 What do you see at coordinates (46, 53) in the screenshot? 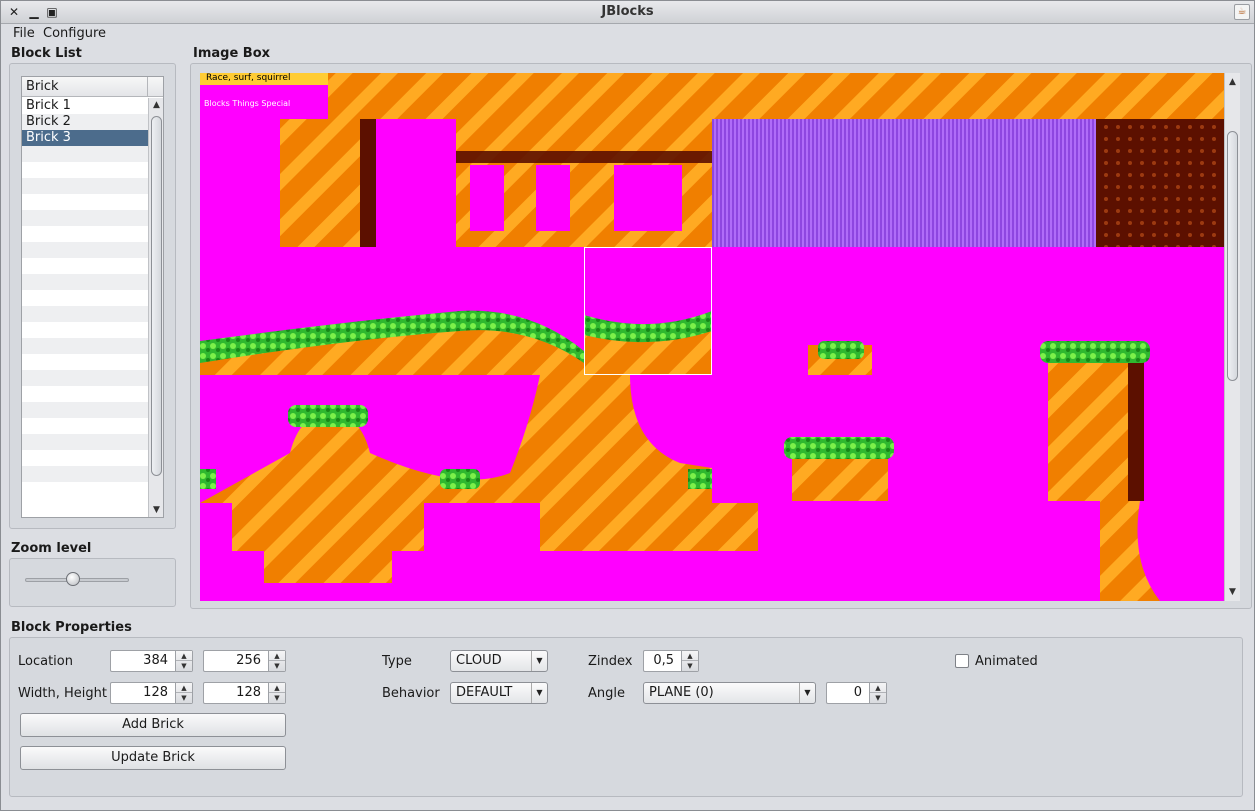
I see `block-list-title: Block List` at bounding box center [46, 53].